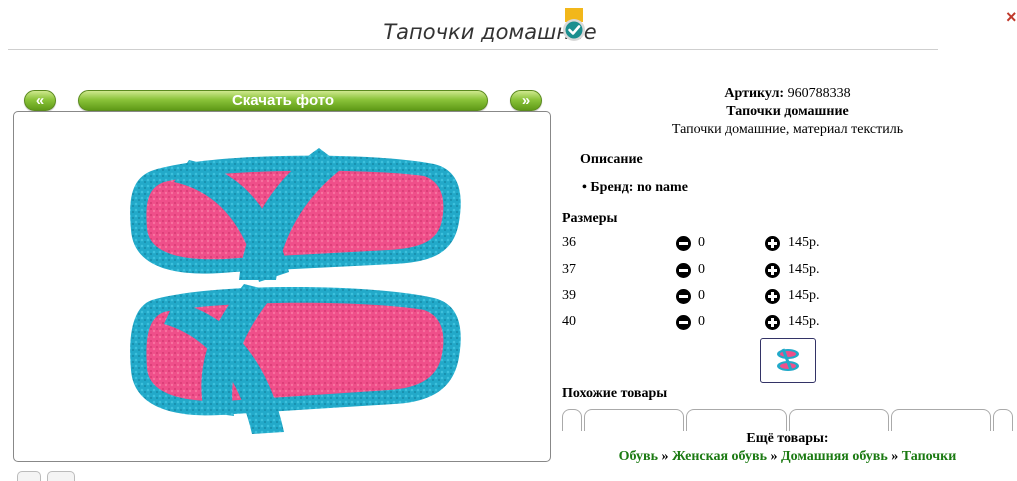 Image resolution: width=1017 pixels, height=481 pixels. What do you see at coordinates (490, 32) in the screenshot?
I see `page-title: Тапочки домашние` at bounding box center [490, 32].